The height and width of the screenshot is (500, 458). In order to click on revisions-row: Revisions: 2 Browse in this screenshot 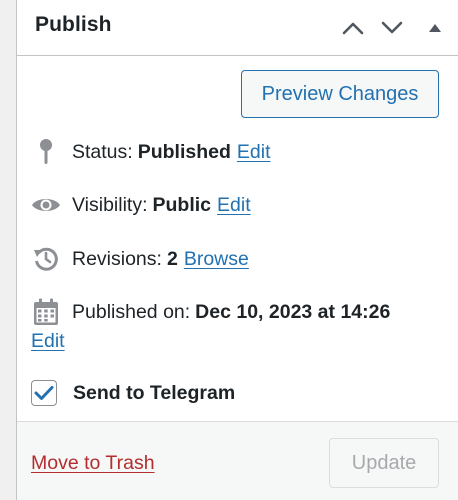, I will do `click(241, 259)`.